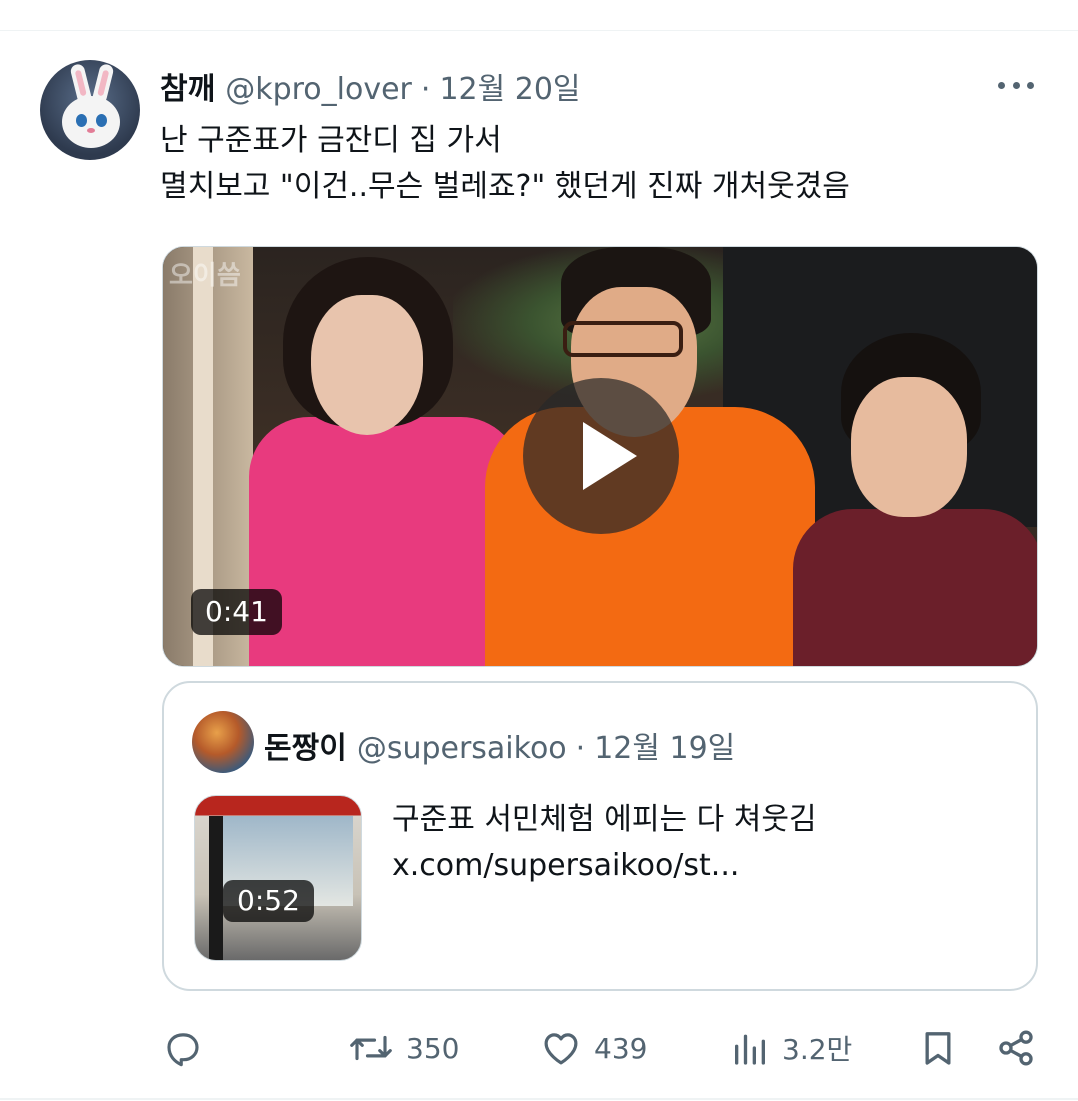 The height and width of the screenshot is (1101, 1078). I want to click on views-button: 3.2만, so click(791, 1048).